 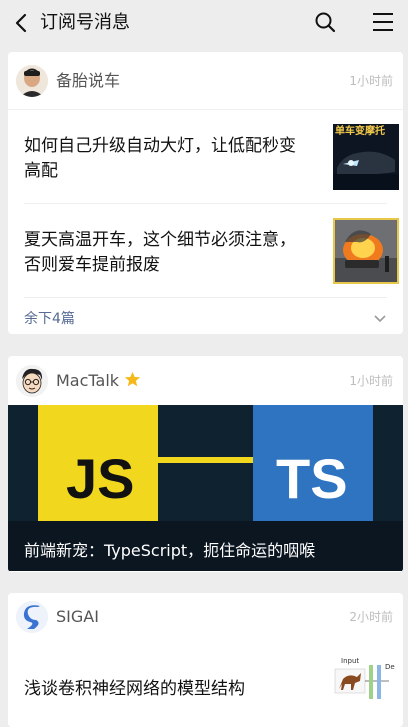 What do you see at coordinates (204, 23) in the screenshot?
I see `top-bar: 订阅号消息` at bounding box center [204, 23].